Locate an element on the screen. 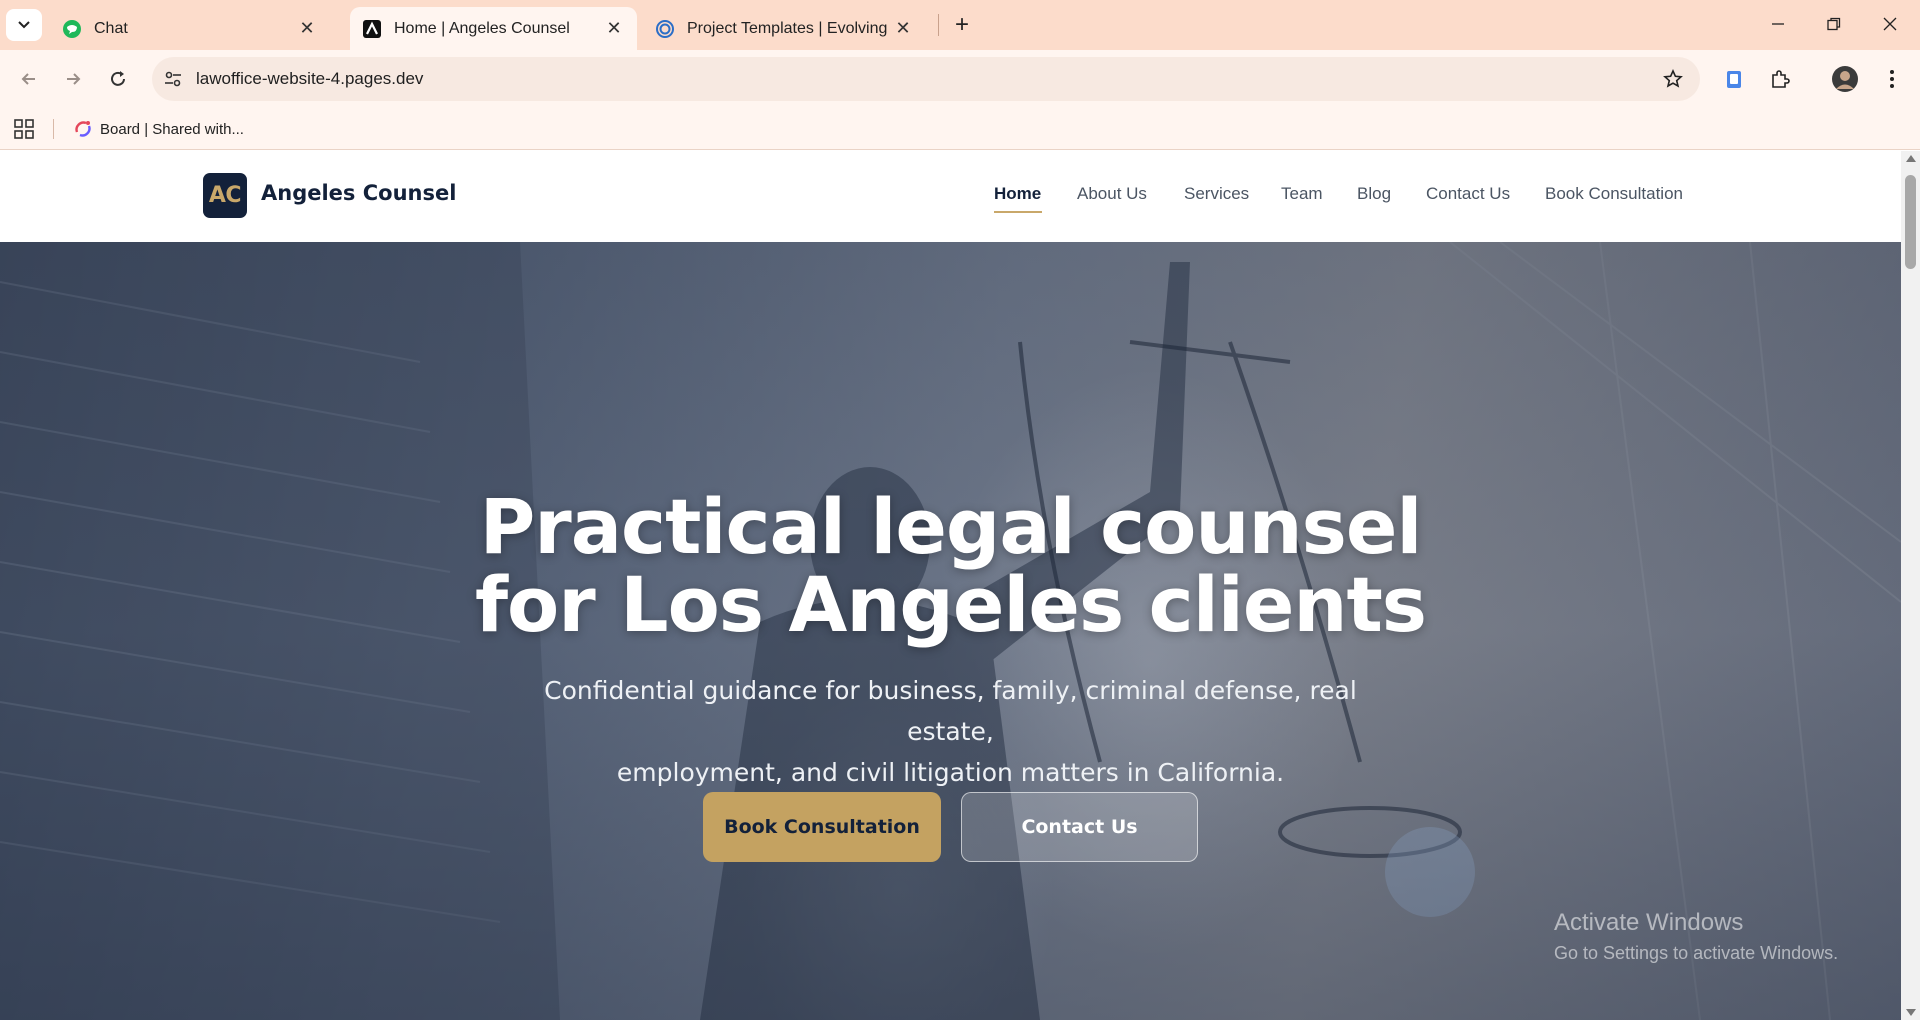 Image resolution: width=1920 pixels, height=1020 pixels. page-scrollbar is located at coordinates (1910, 585).